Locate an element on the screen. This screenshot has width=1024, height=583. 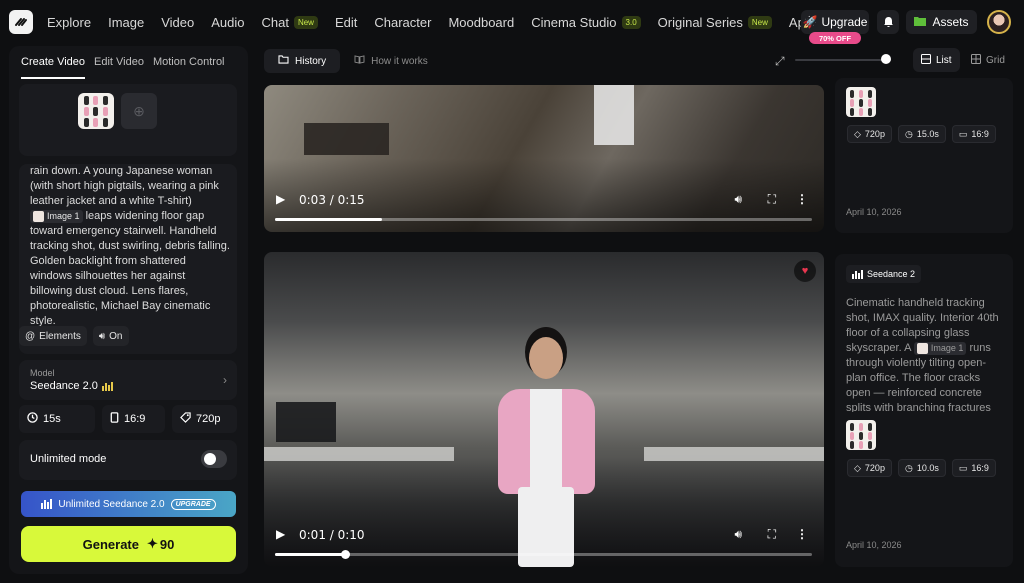
duration-selector: 15s is located at coordinates (57, 419).